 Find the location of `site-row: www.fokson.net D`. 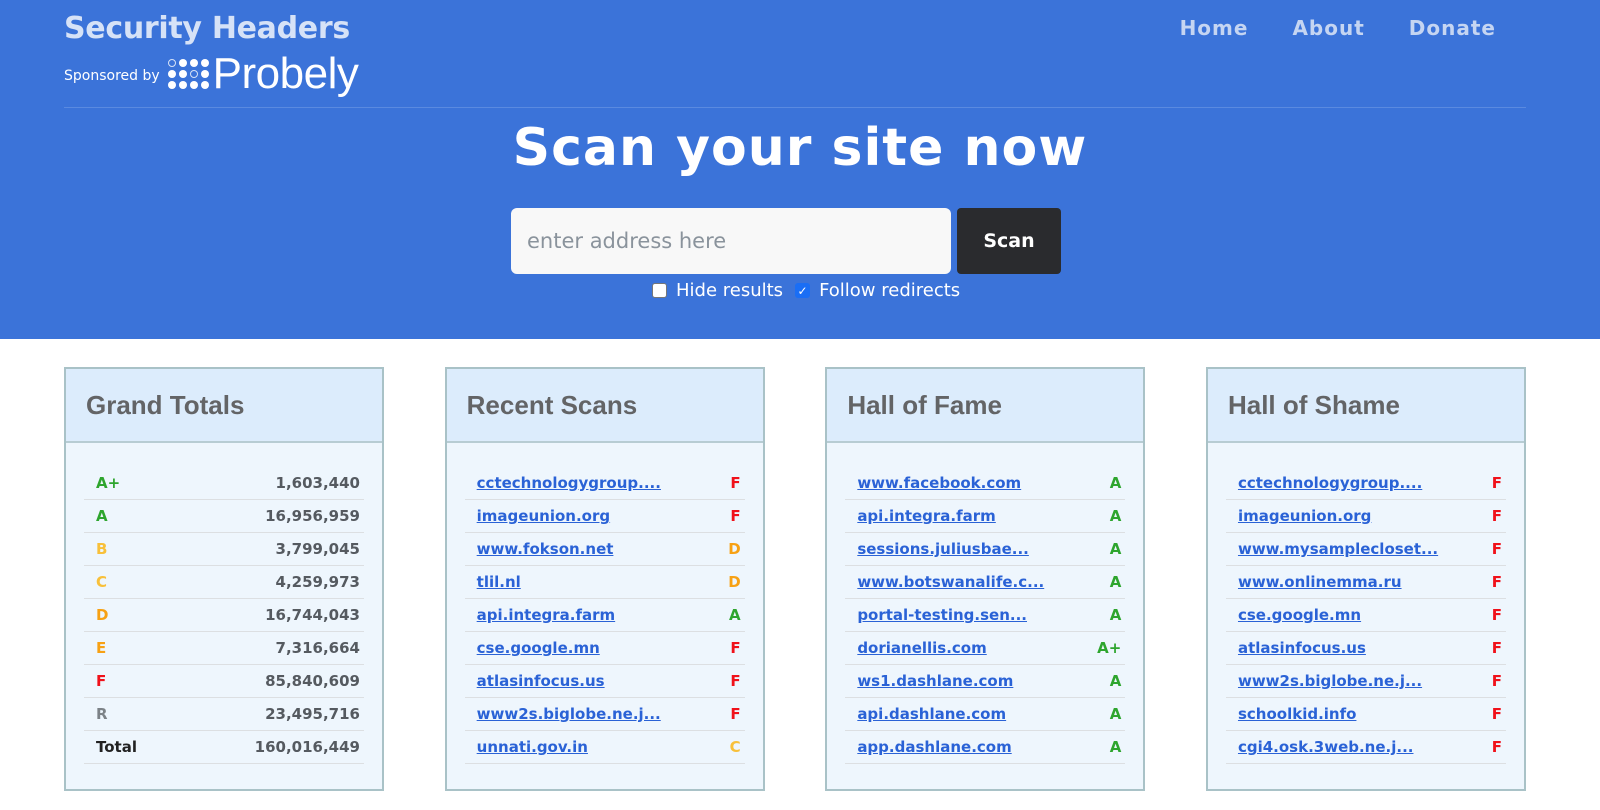

site-row: www.fokson.net D is located at coordinates (604, 549).